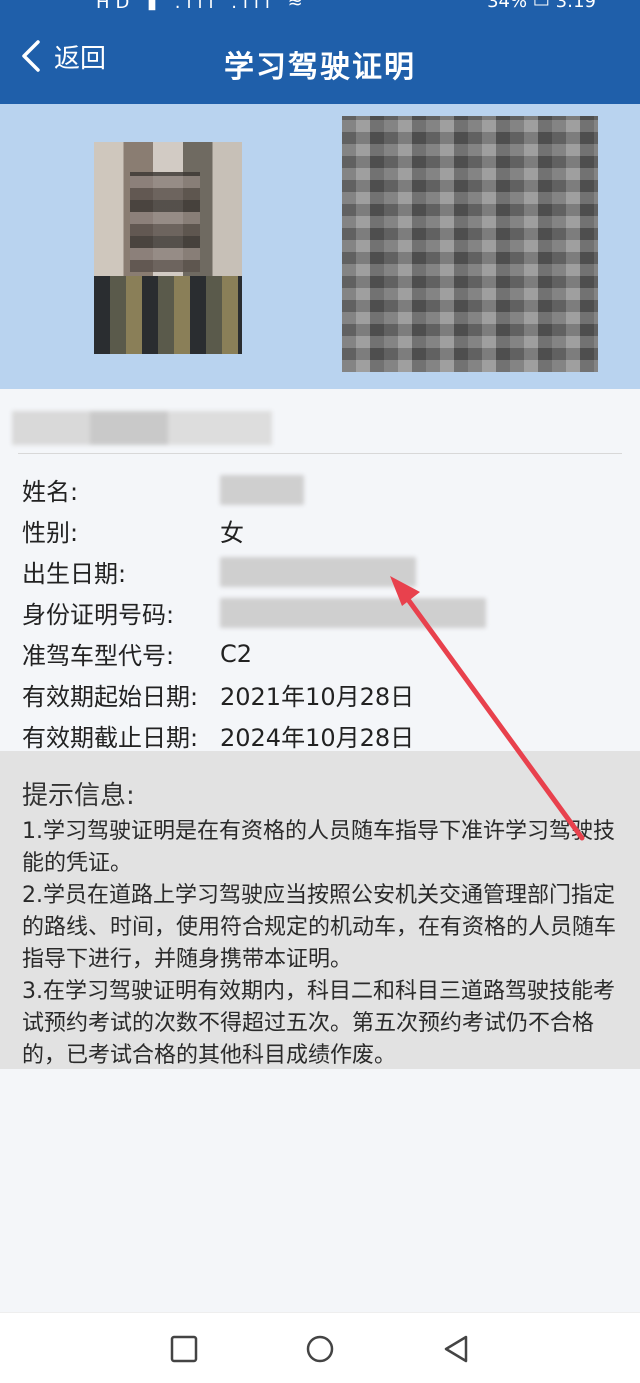  Describe the element at coordinates (320, 6) in the screenshot. I see `status-bar: HD ▮ .ıll .ıll ≈ 34% ▭ 3:19` at that location.